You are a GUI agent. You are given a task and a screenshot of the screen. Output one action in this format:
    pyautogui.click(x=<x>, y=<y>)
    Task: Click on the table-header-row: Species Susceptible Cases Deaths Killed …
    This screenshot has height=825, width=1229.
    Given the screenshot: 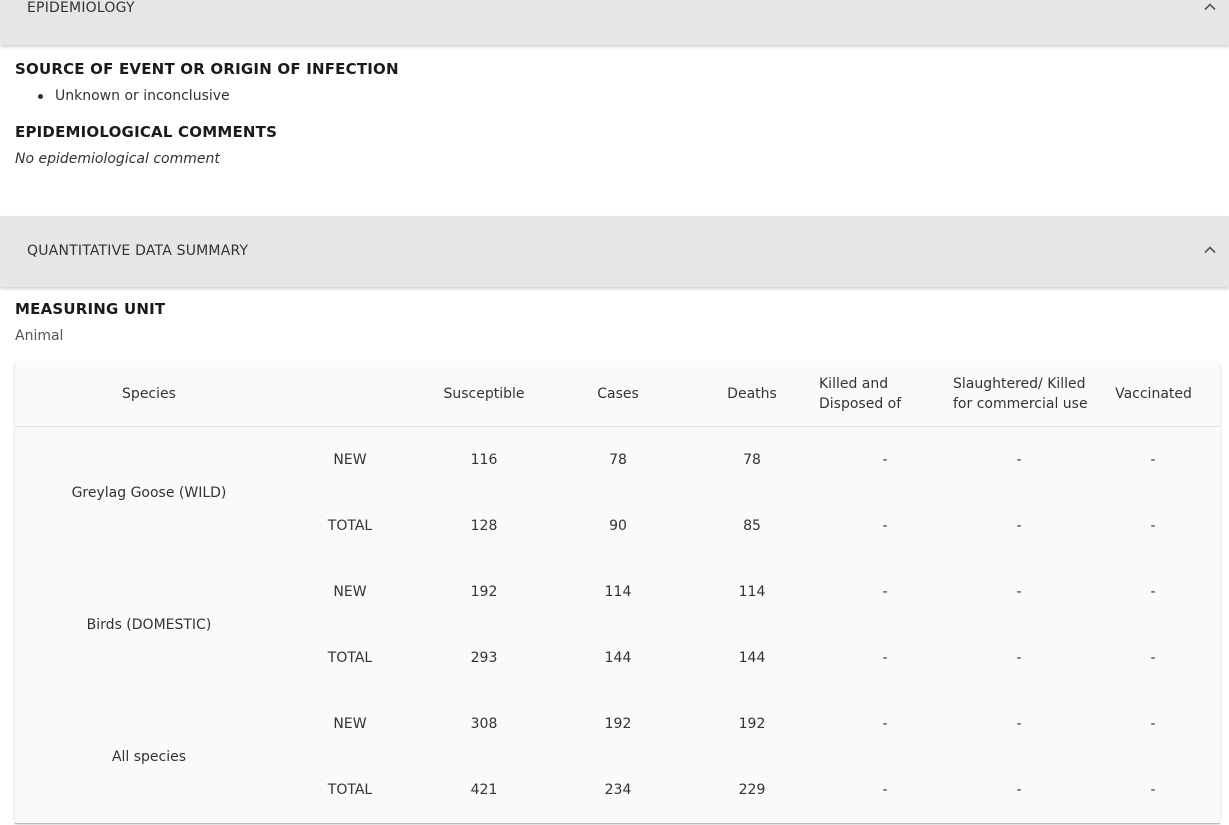 What is the action you would take?
    pyautogui.click(x=617, y=394)
    